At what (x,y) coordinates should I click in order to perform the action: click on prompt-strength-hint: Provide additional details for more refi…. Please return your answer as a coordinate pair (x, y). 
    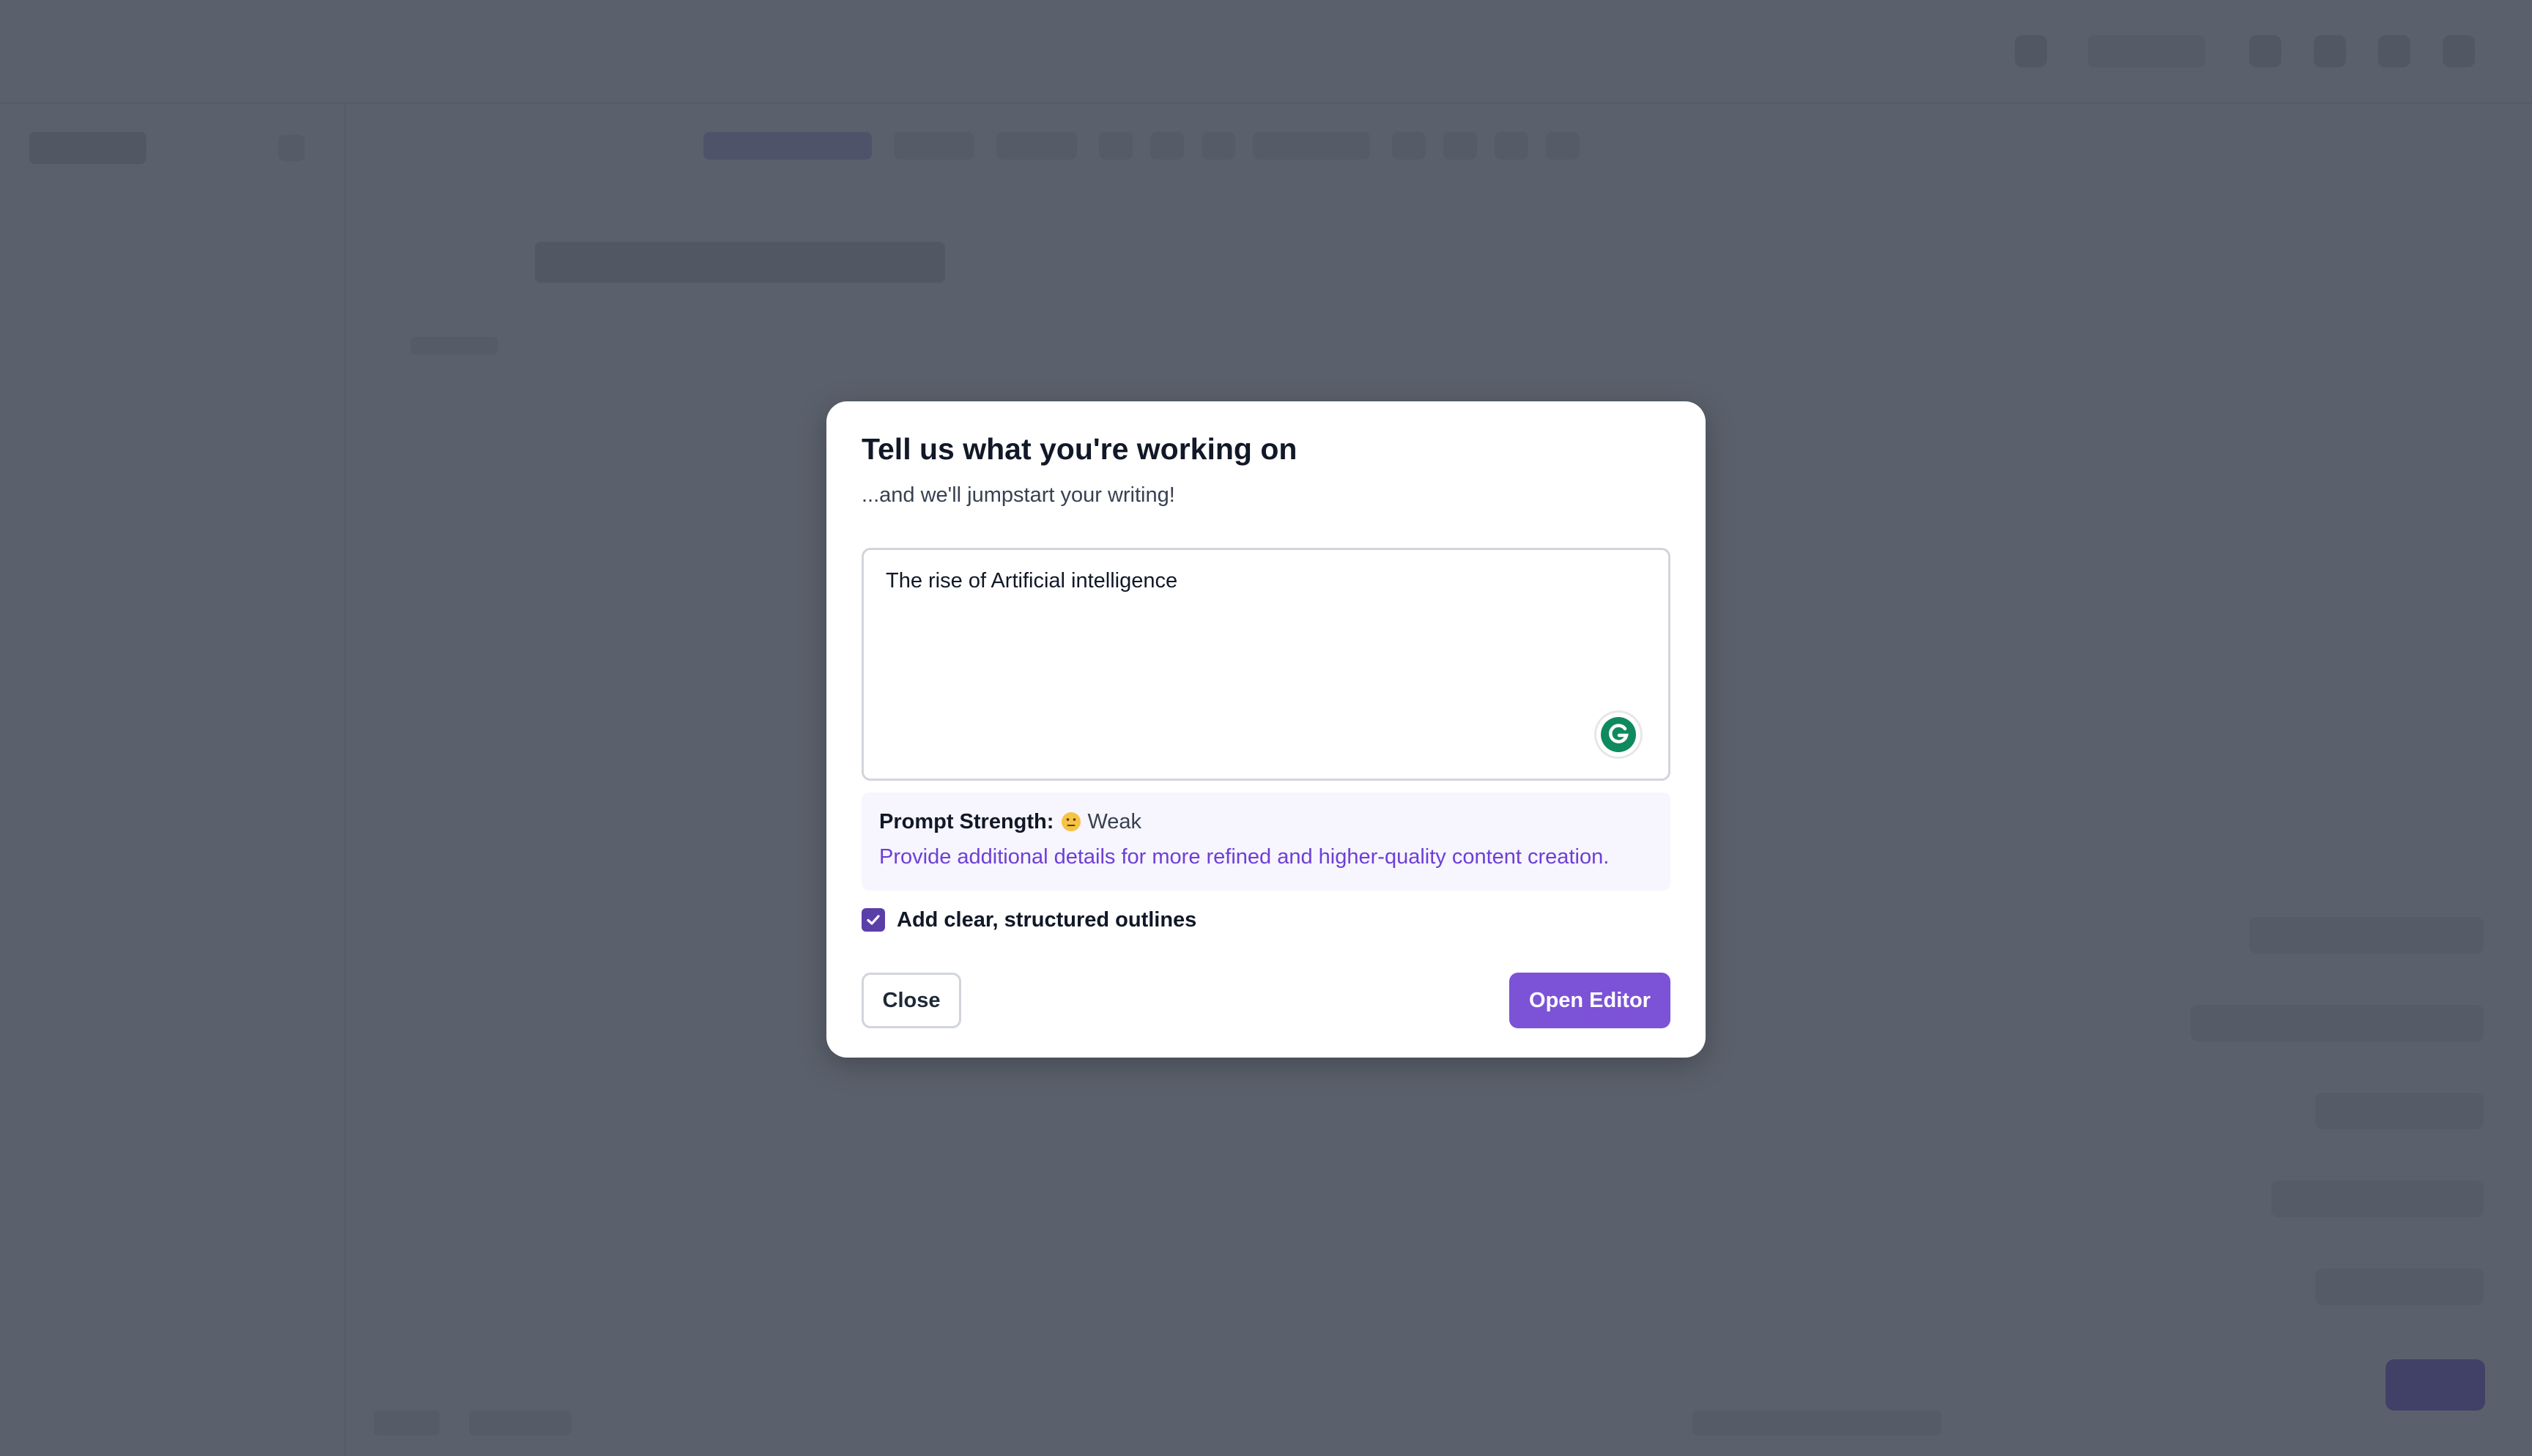
    Looking at the image, I should click on (1244, 857).